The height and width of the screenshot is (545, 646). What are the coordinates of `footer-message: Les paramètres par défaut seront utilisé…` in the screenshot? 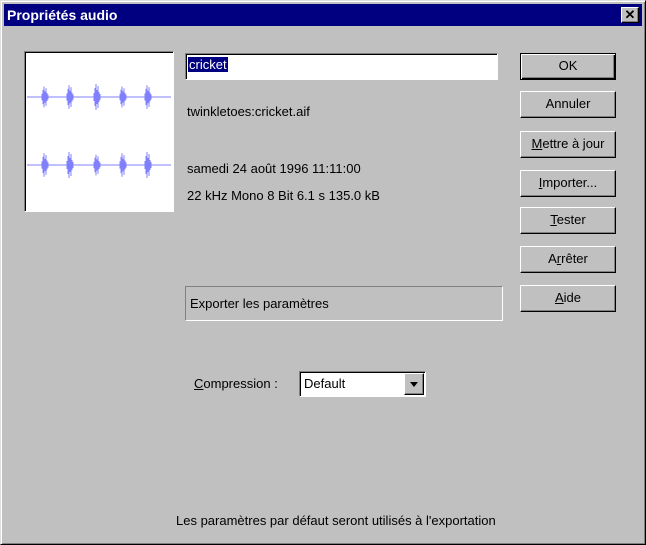 It's located at (336, 520).